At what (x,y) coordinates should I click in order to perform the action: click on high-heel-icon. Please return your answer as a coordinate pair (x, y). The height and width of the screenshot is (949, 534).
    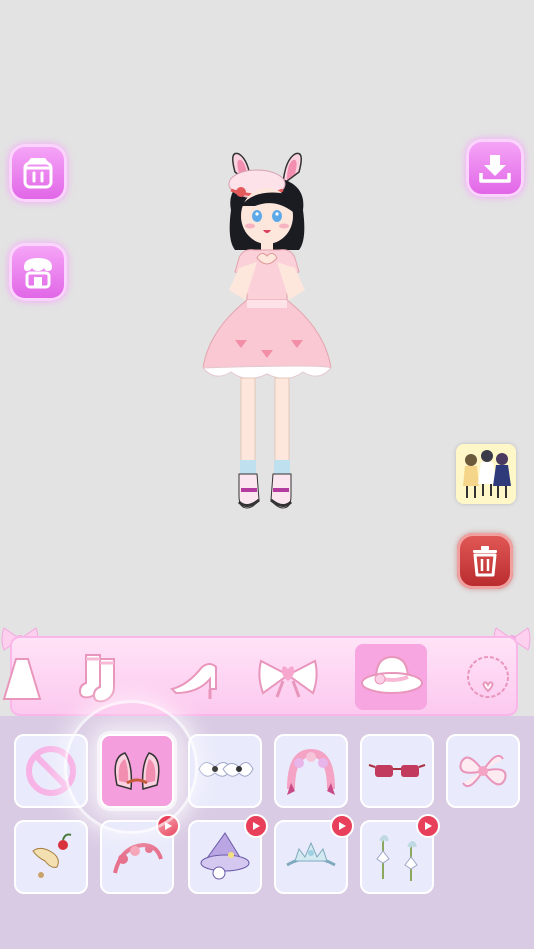
    Looking at the image, I should click on (193, 681).